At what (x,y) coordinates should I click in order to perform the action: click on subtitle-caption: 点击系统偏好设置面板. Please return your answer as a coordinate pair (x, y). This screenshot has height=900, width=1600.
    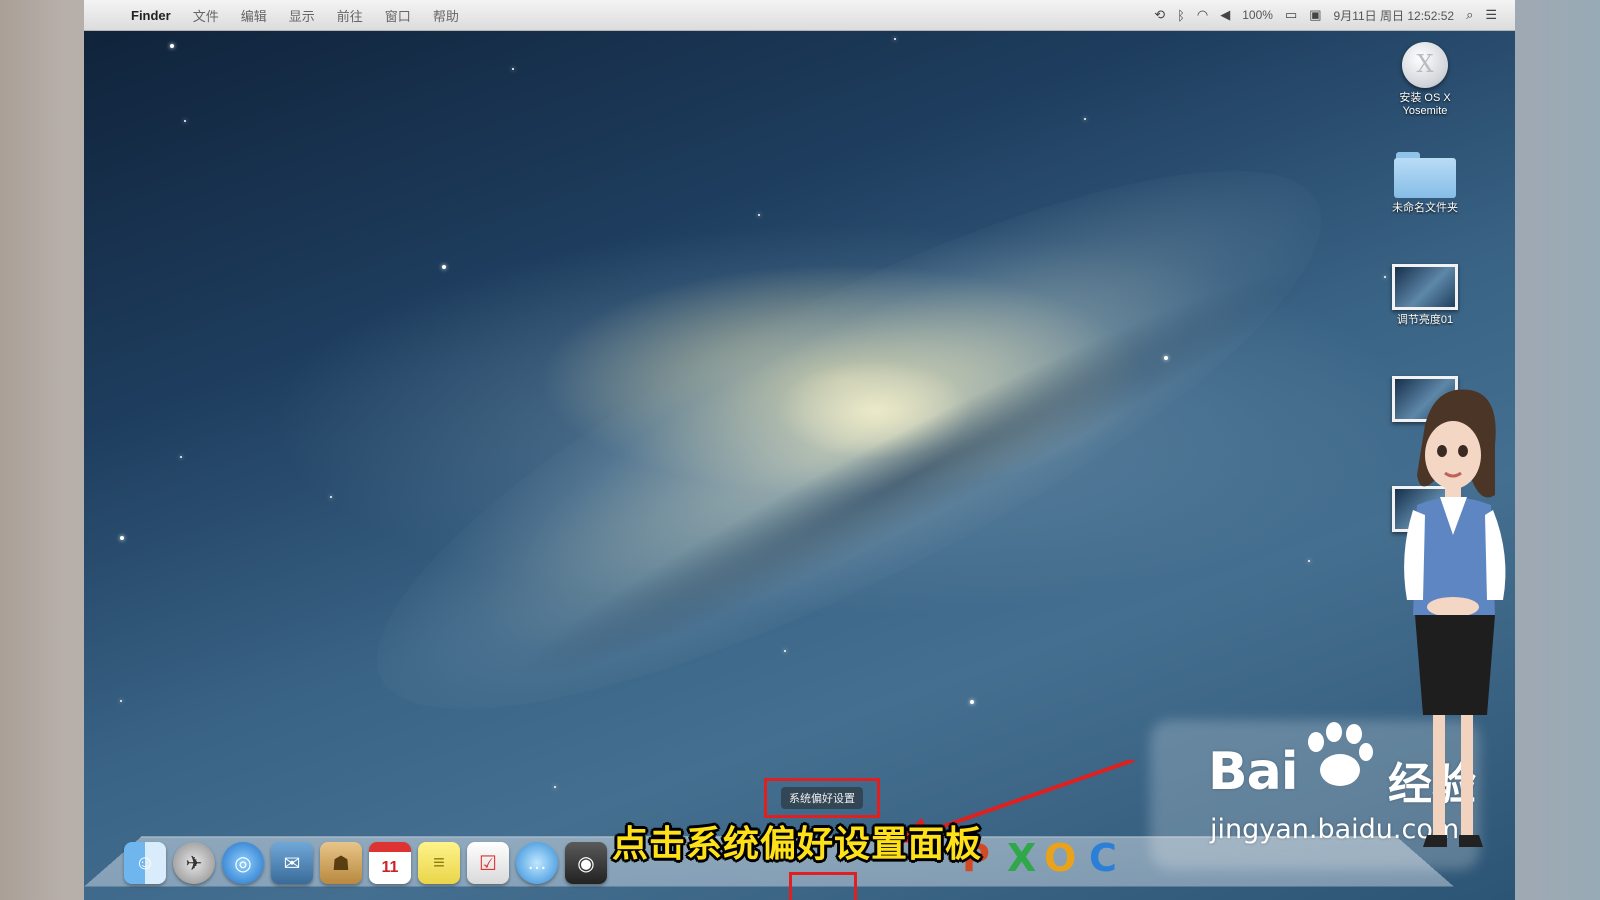
    Looking at the image, I should click on (797, 844).